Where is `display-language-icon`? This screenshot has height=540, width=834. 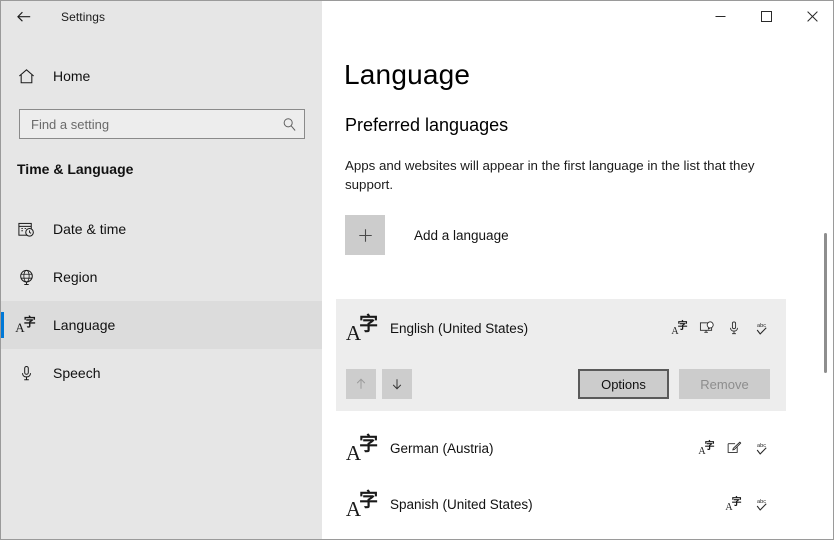
display-language-icon is located at coordinates (707, 328).